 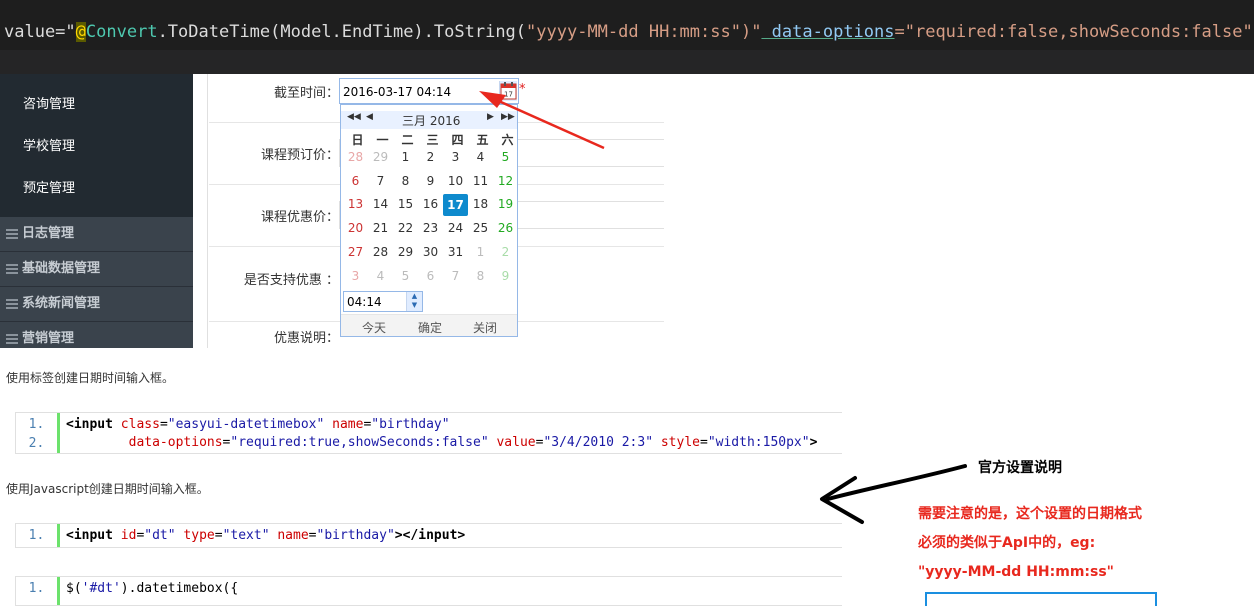 What do you see at coordinates (490, 117) in the screenshot?
I see `next-month-icon: ▶` at bounding box center [490, 117].